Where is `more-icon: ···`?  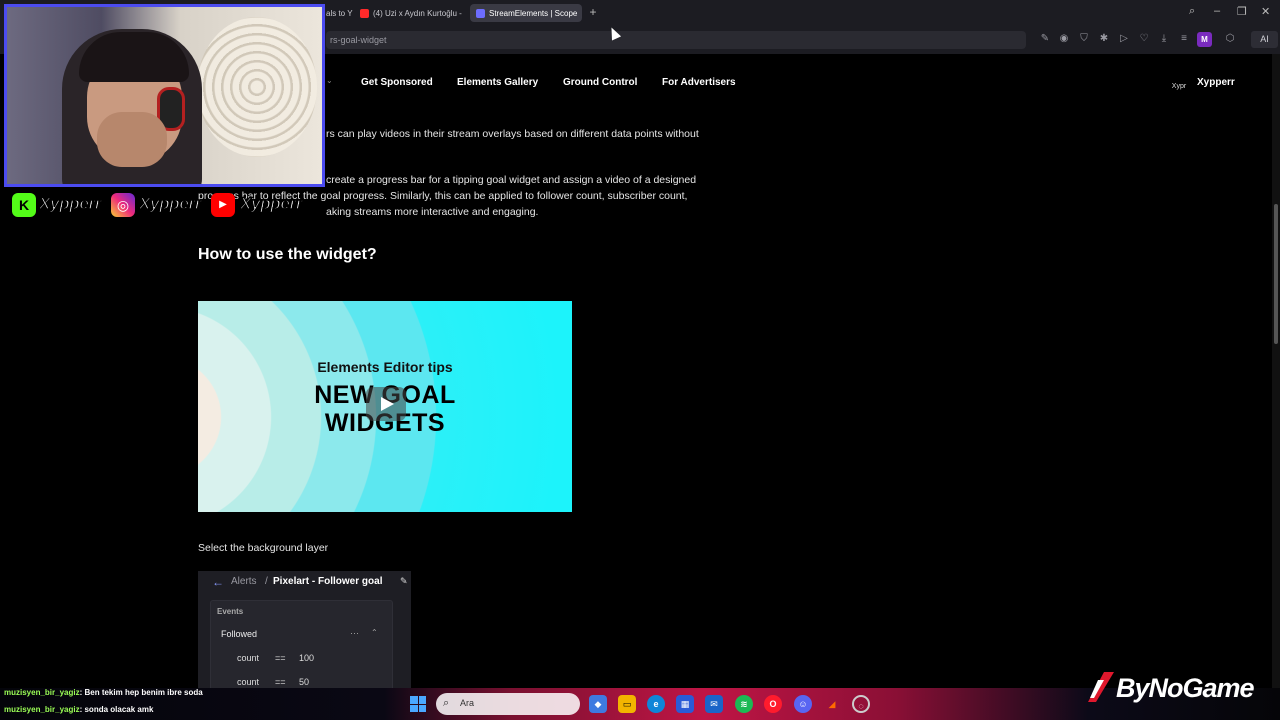 more-icon: ··· is located at coordinates (354, 633).